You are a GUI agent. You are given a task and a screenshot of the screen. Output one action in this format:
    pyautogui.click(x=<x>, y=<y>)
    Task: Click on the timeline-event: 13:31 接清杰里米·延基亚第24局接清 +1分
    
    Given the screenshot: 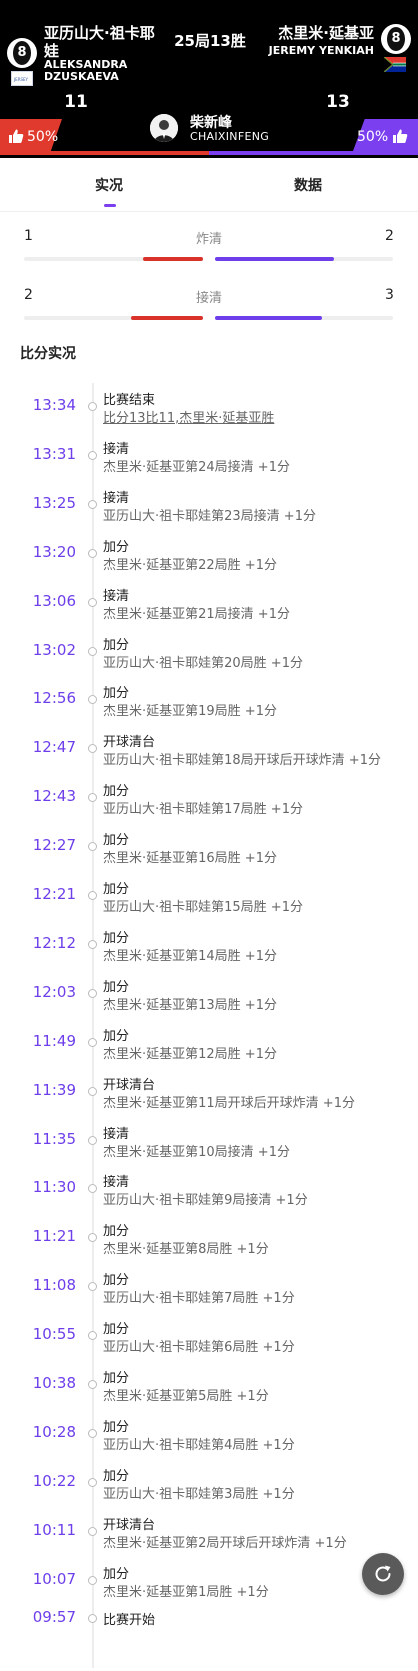 What is the action you would take?
    pyautogui.click(x=209, y=453)
    